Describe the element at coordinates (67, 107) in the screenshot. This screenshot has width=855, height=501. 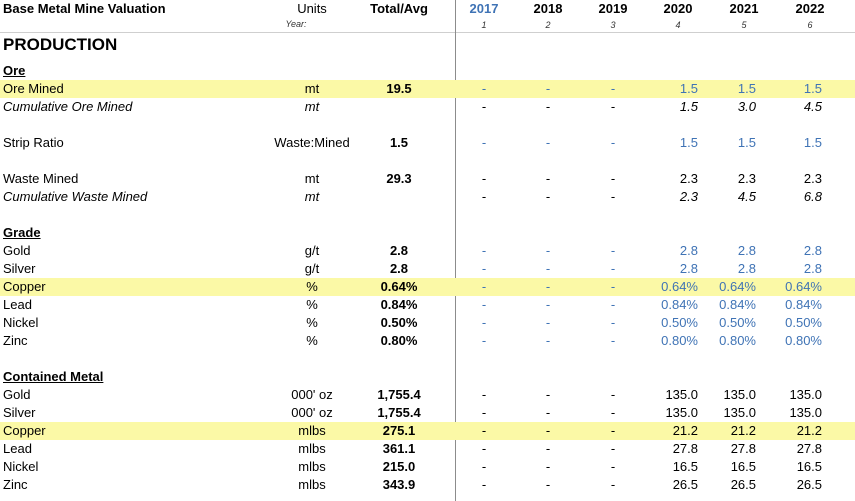
I see `row-label: Cumulative Ore Mined` at that location.